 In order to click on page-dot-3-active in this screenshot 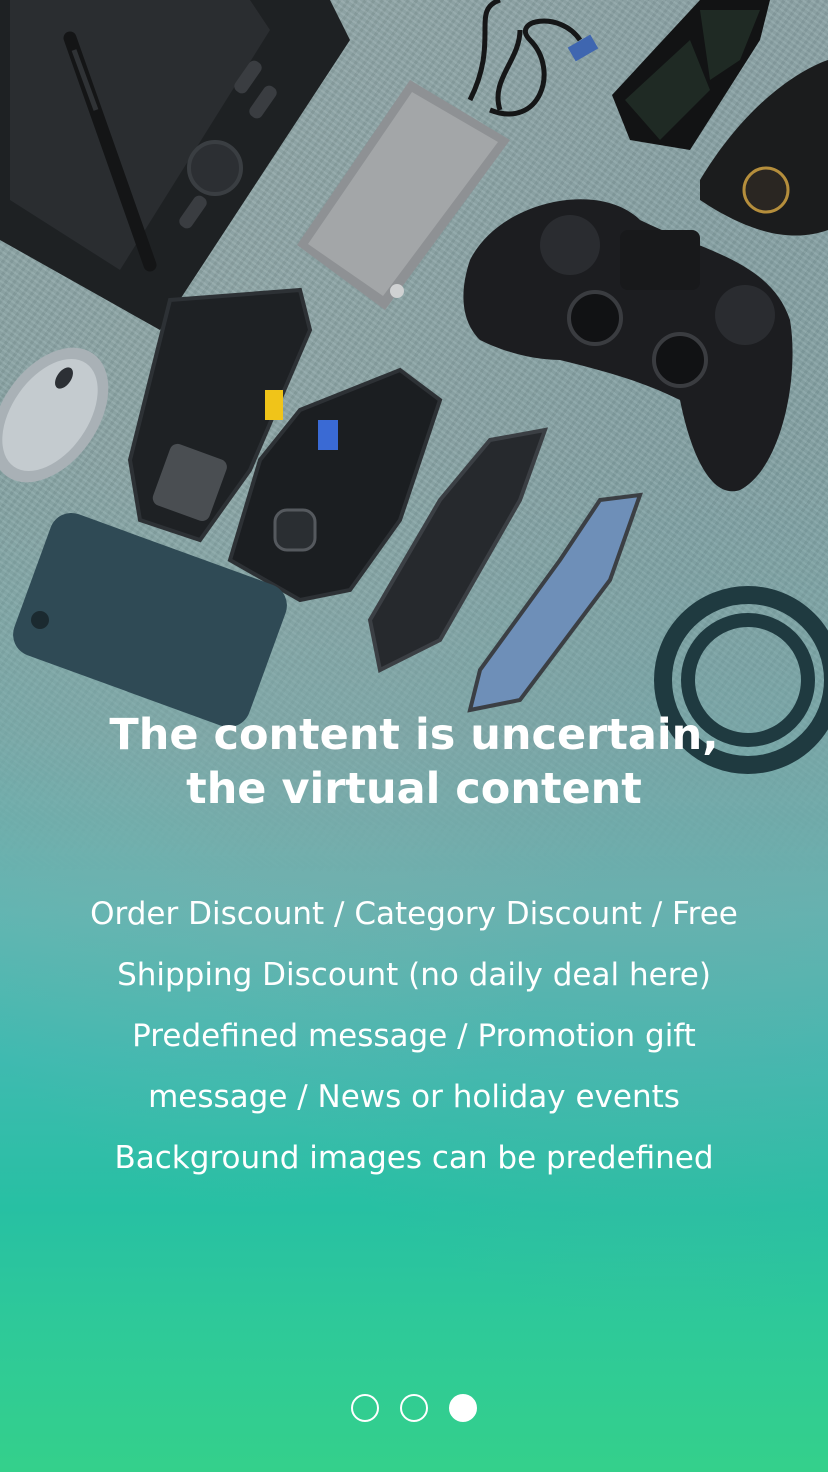, I will do `click(463, 1408)`.